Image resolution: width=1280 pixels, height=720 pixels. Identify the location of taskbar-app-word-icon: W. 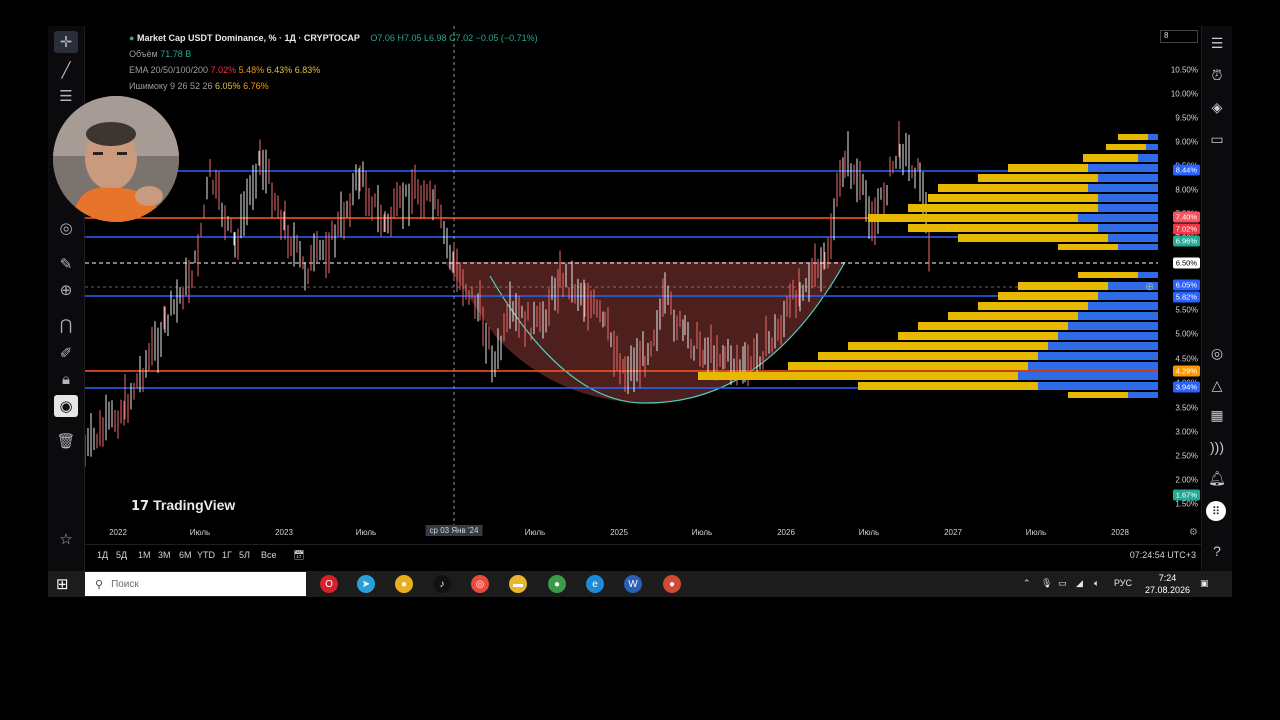
(633, 584).